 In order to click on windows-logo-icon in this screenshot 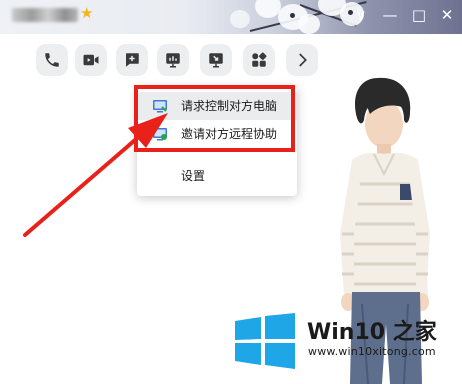, I will do `click(265, 341)`.